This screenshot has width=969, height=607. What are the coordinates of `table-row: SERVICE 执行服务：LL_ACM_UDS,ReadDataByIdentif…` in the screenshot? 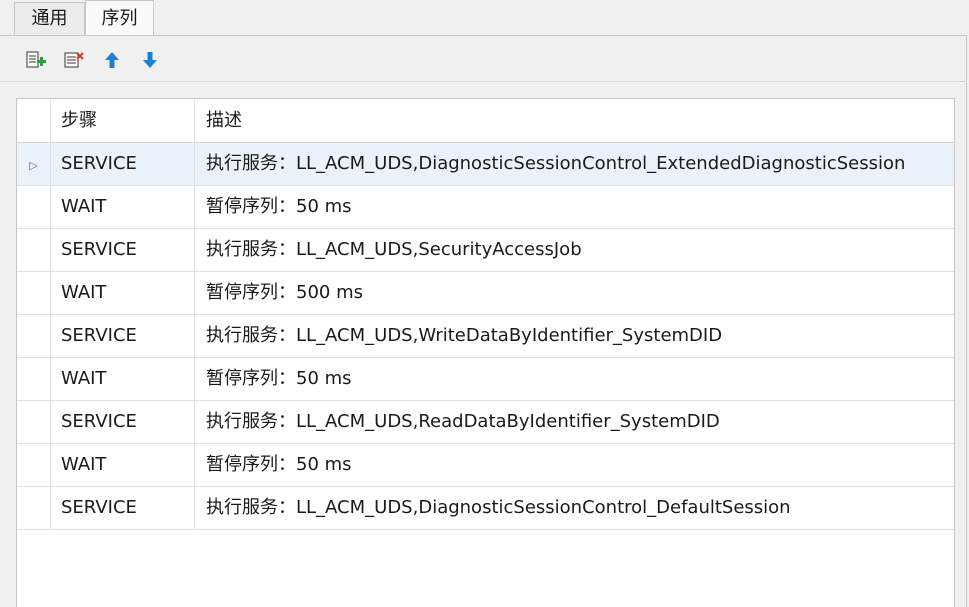 It's located at (485, 422).